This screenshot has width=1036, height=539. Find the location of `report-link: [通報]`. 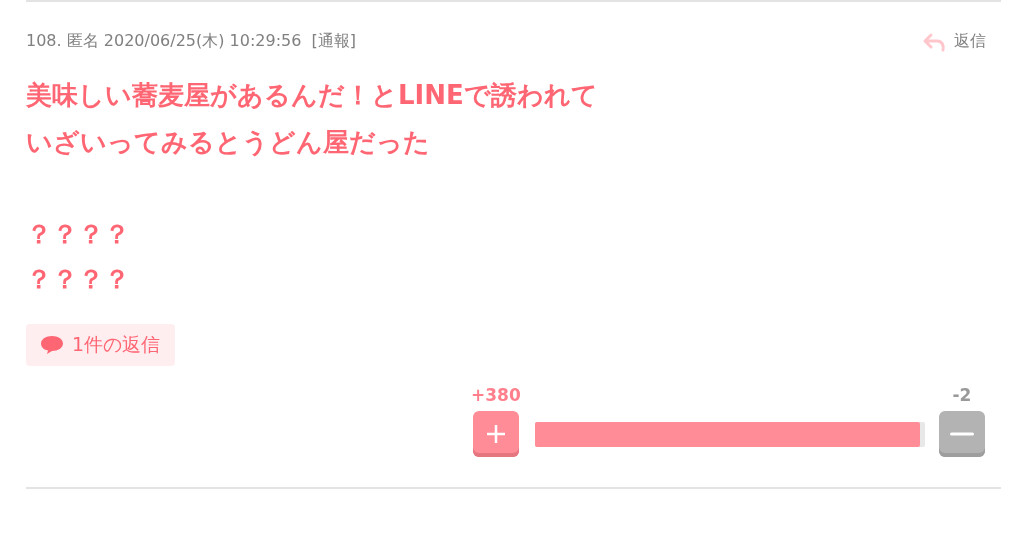

report-link: [通報] is located at coordinates (333, 41).